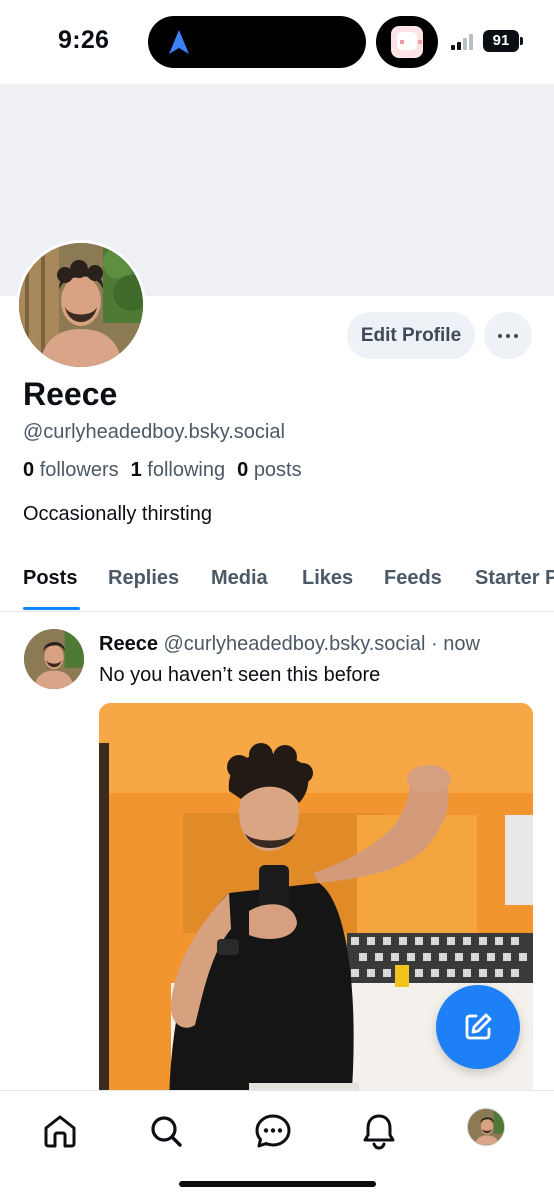  What do you see at coordinates (327, 578) in the screenshot?
I see `tab-likes: Likes` at bounding box center [327, 578].